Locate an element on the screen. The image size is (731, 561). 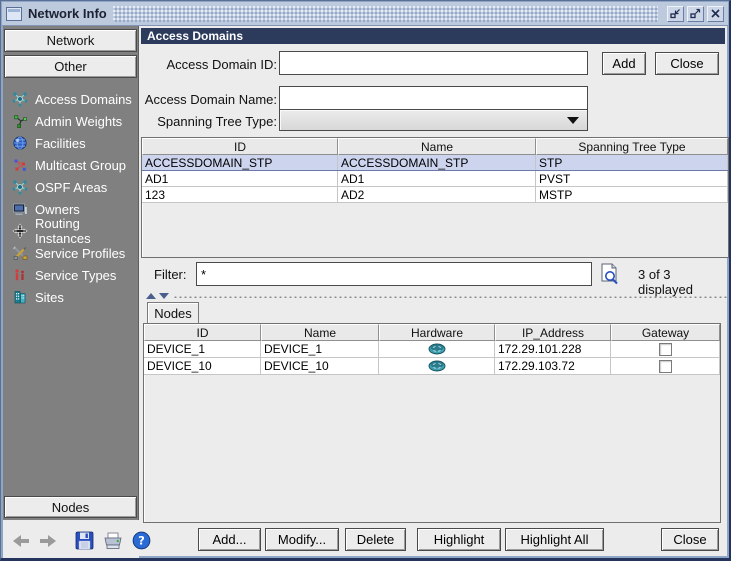
sidebar-item-label: OSPF Areas is located at coordinates (71, 187).